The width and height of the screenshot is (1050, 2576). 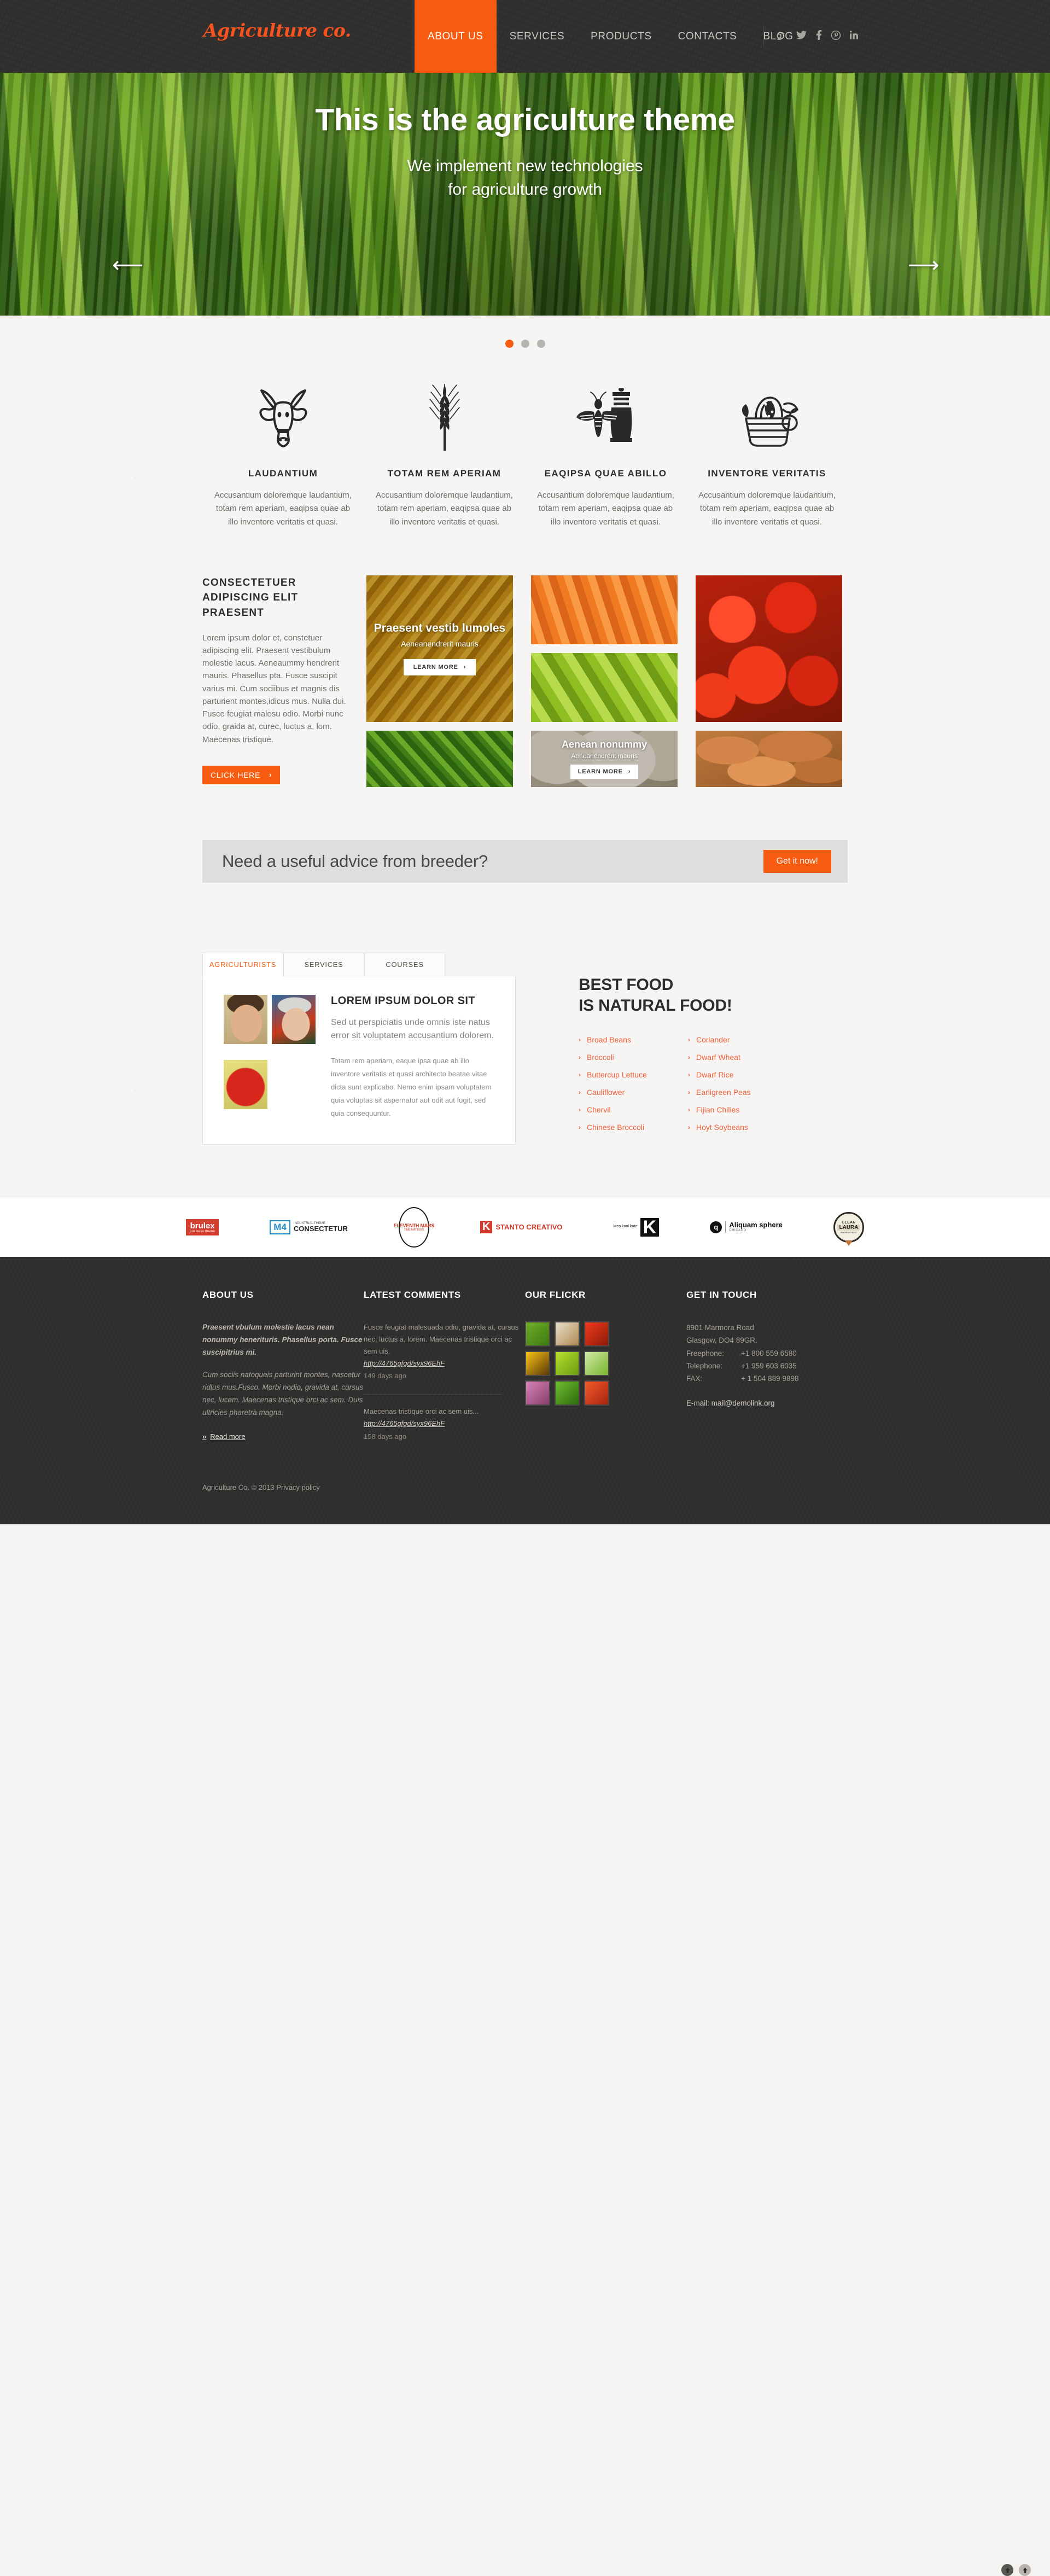 I want to click on pinterest-icon, so click(x=836, y=35).